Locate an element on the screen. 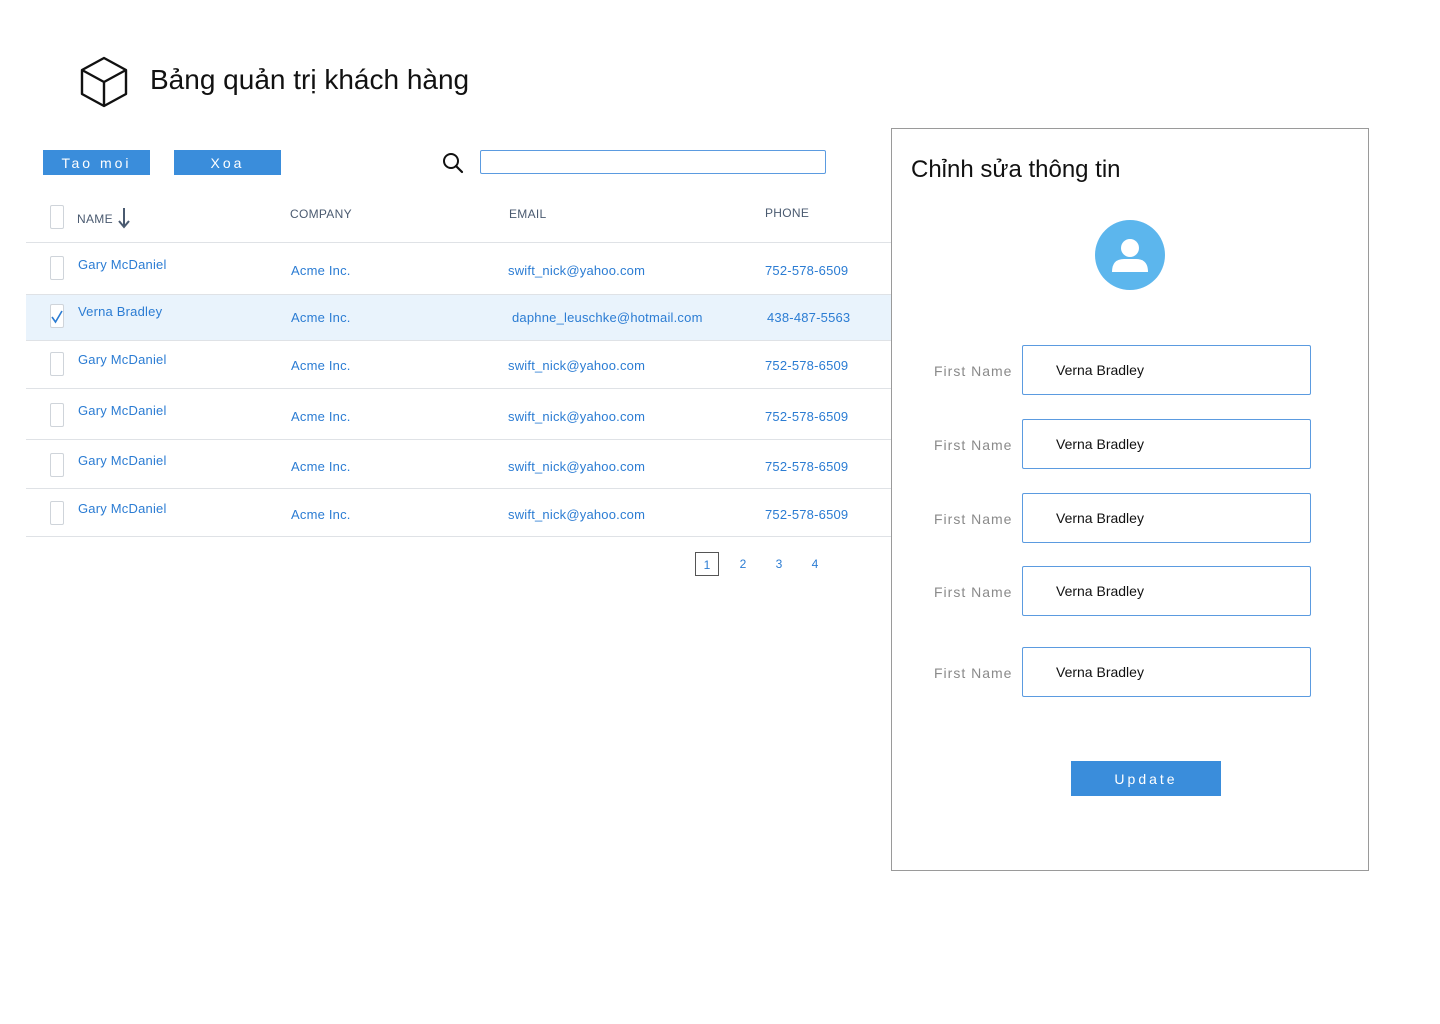 This screenshot has height=1024, width=1440. page-4-button: 4 is located at coordinates (815, 564).